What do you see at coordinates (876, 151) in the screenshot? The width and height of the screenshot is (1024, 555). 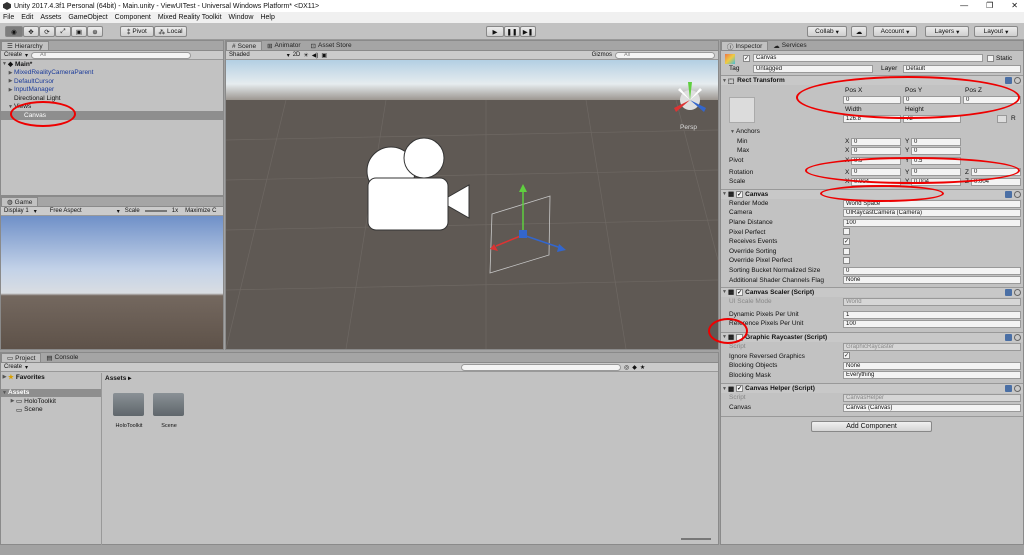 I see `anchor-max-x-field: 0` at bounding box center [876, 151].